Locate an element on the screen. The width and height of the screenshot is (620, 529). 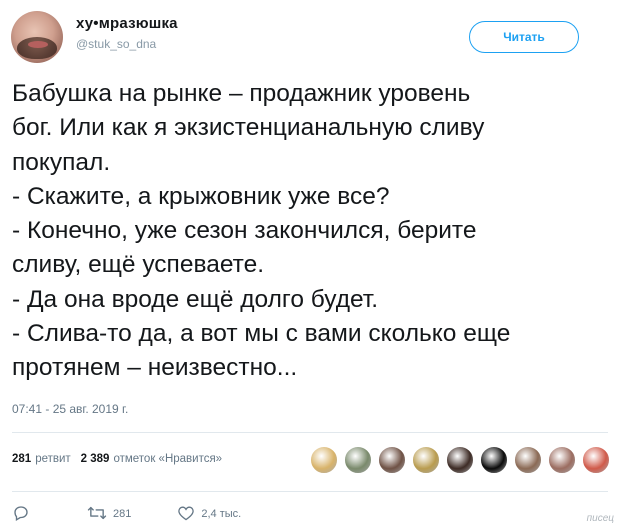
follow-button: Читать is located at coordinates (524, 37).